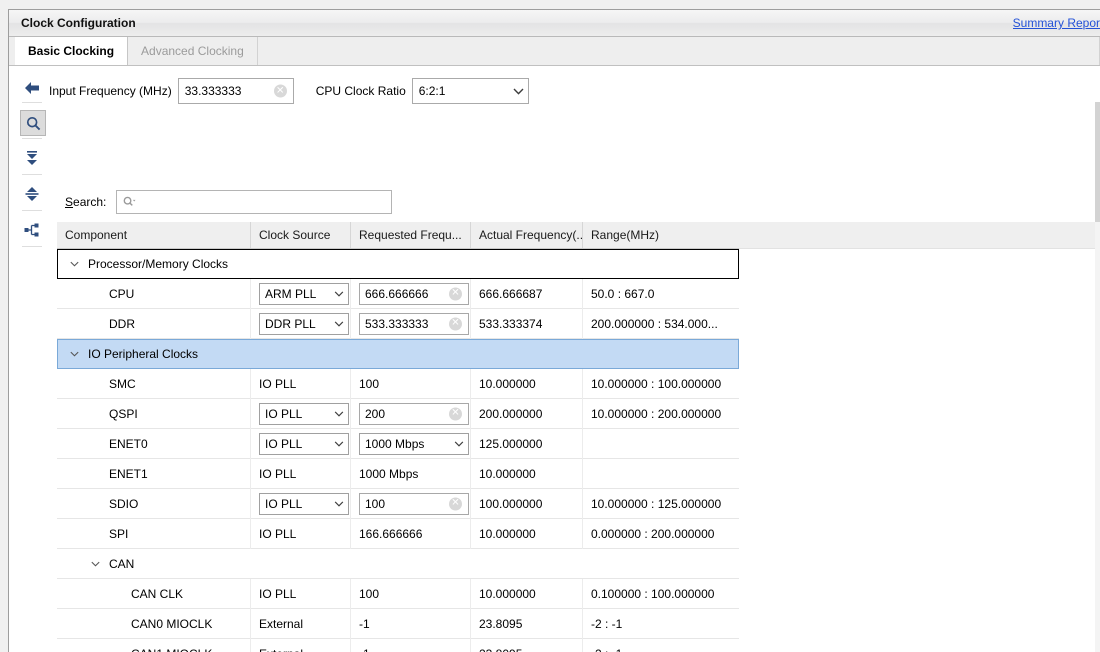 The height and width of the screenshot is (652, 1100). Describe the element at coordinates (411, 383) in the screenshot. I see `cell-requested-frequency: 100` at that location.